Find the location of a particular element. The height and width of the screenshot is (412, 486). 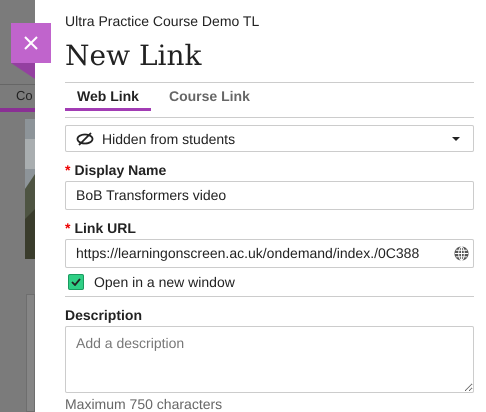

course-name: Ultra Practice Course Demo TL is located at coordinates (162, 22).